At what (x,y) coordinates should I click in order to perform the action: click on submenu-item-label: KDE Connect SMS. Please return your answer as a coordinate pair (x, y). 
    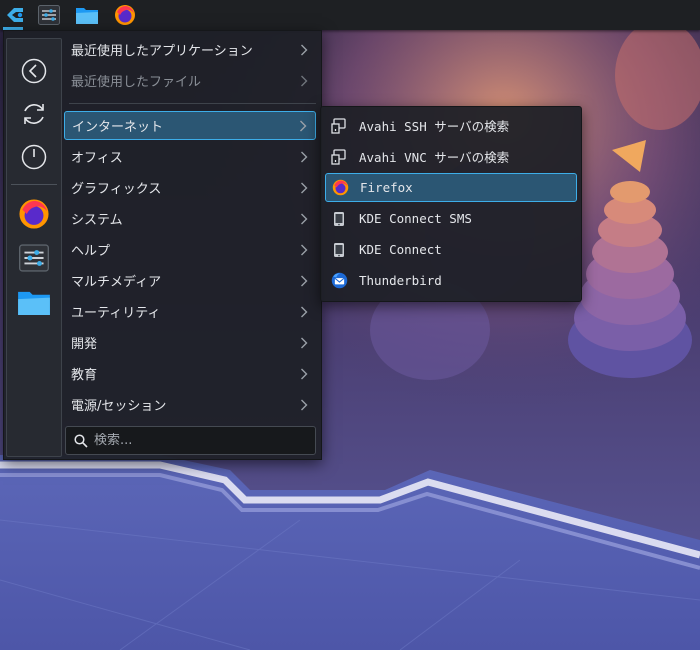
    Looking at the image, I should click on (415, 218).